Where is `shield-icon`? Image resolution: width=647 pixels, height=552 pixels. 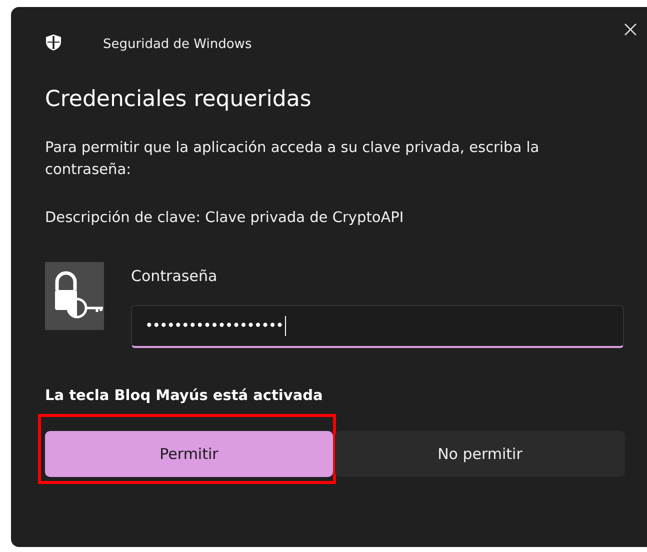 shield-icon is located at coordinates (53, 42).